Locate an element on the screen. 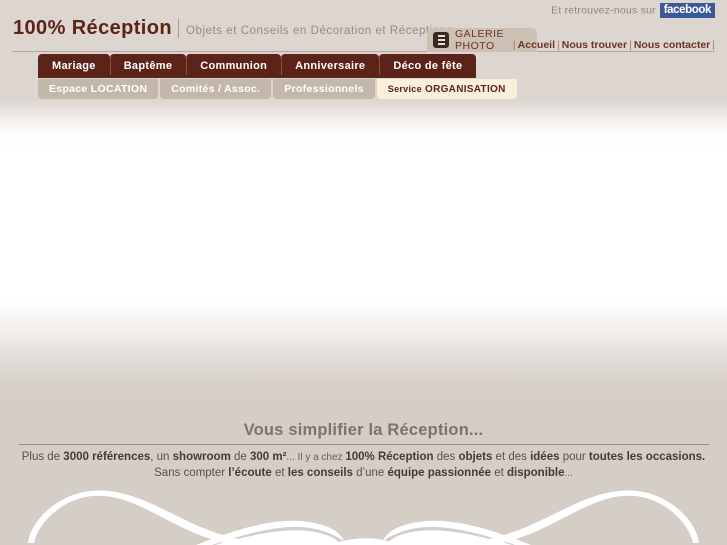 The height and width of the screenshot is (545, 727). nav-item-deco-de-fete: Déco de fête is located at coordinates (428, 66).